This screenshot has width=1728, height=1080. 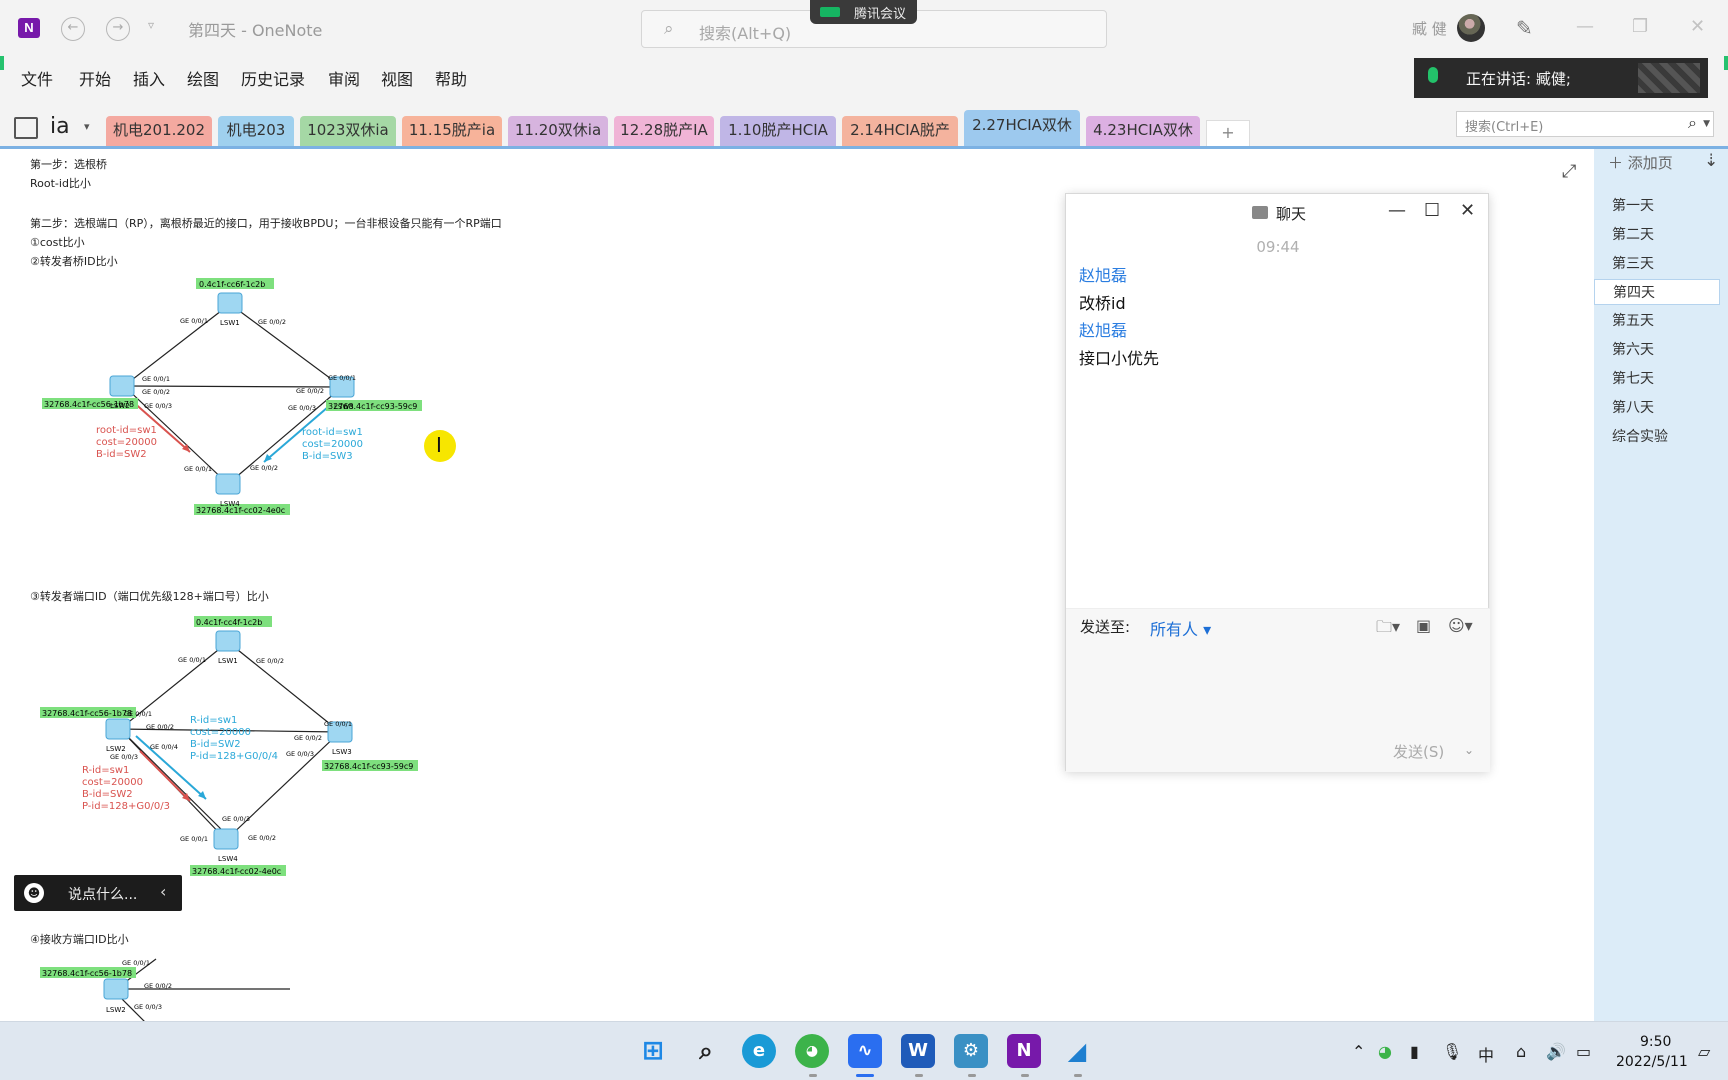 What do you see at coordinates (163, 891) in the screenshot?
I see `chevron-left-icon: ‹` at bounding box center [163, 891].